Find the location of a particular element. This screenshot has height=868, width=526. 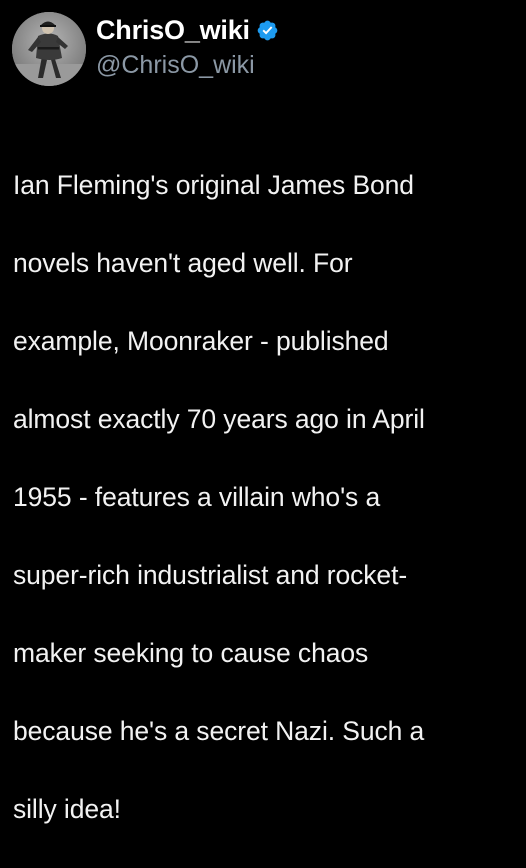

display-name-row: ChrisO_wiki is located at coordinates (187, 30).